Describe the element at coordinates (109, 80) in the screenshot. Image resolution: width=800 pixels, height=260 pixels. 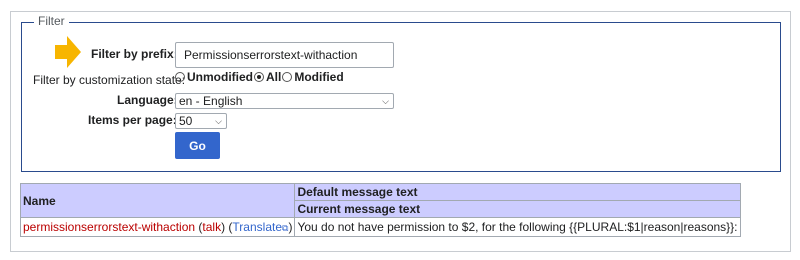
I see `state-label: Filter by customization state:` at that location.